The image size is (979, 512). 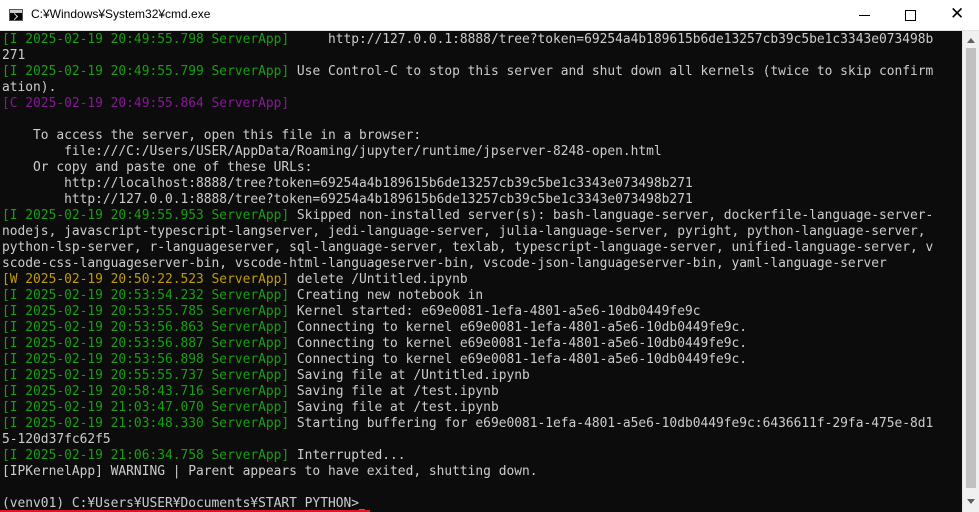 What do you see at coordinates (146, 391) in the screenshot?
I see `log-prefix: [I 2025-02-19 20:58:43.716 ServerApp]` at bounding box center [146, 391].